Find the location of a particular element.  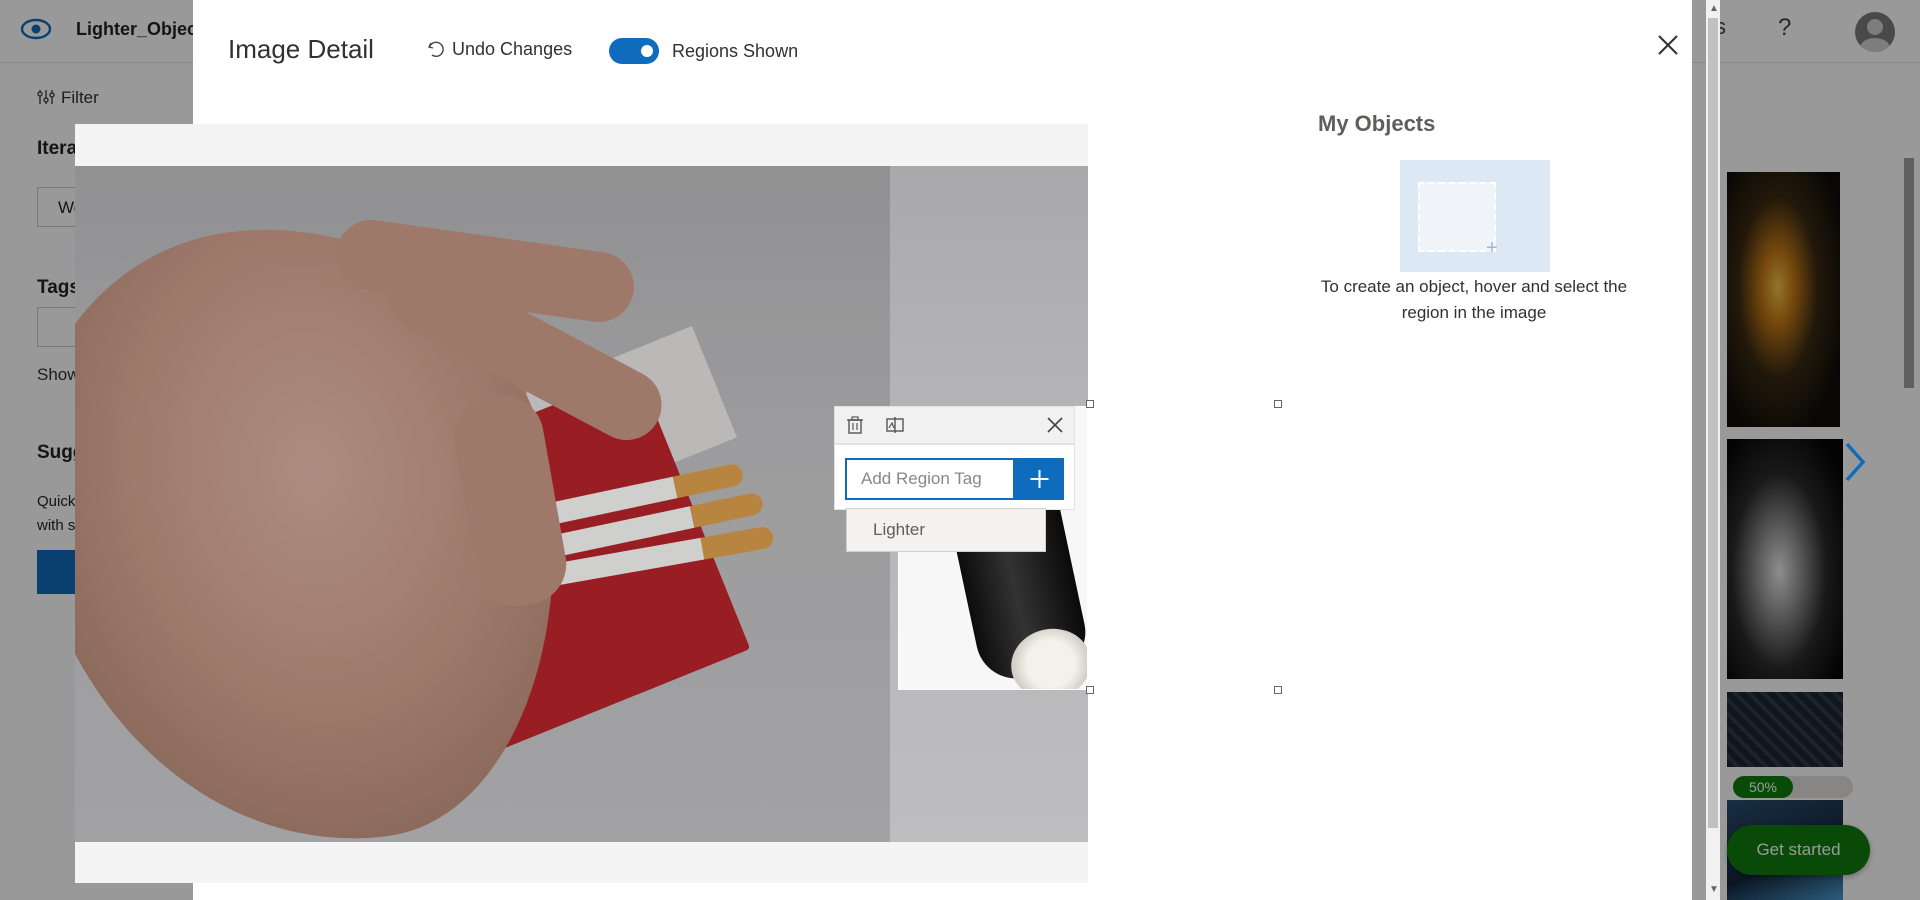

plus-icon is located at coordinates (1039, 479).